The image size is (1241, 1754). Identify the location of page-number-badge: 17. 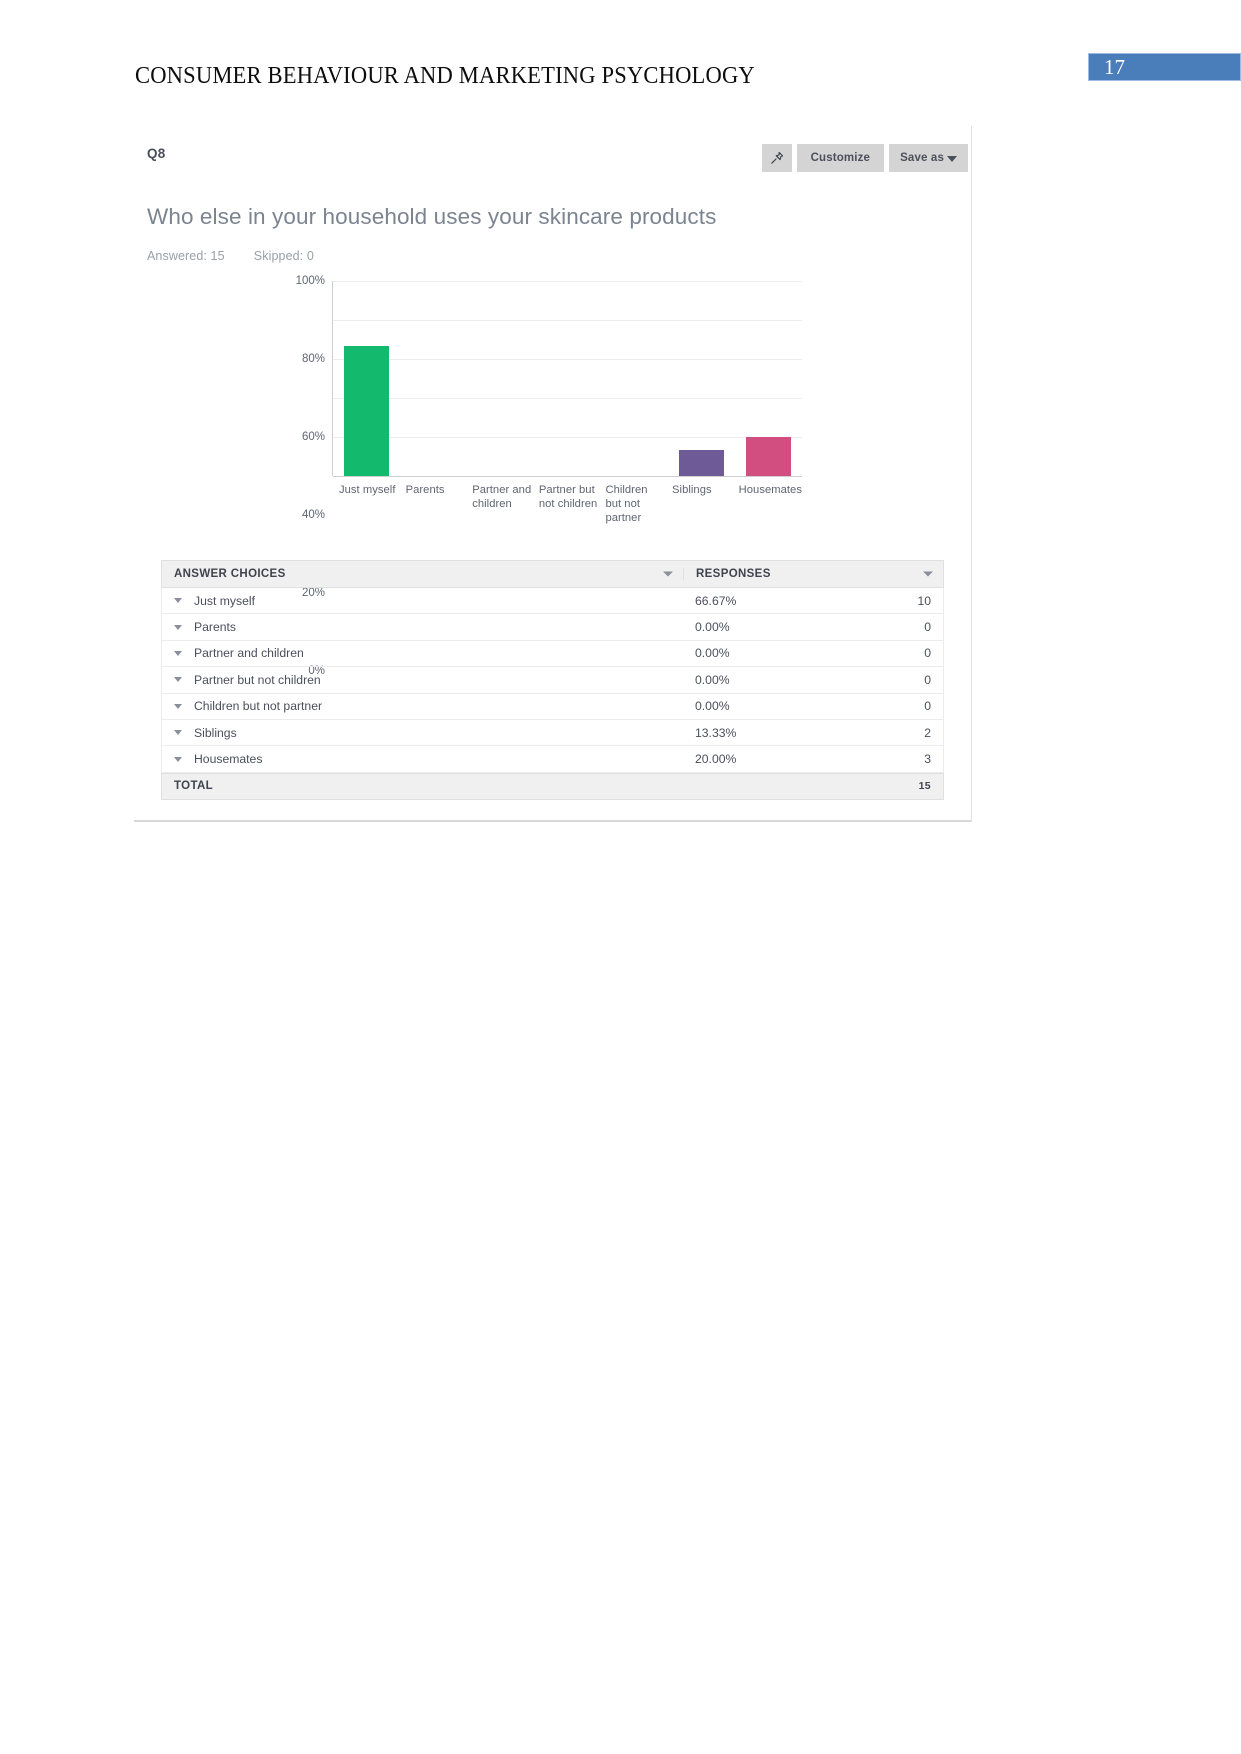
(1164, 67).